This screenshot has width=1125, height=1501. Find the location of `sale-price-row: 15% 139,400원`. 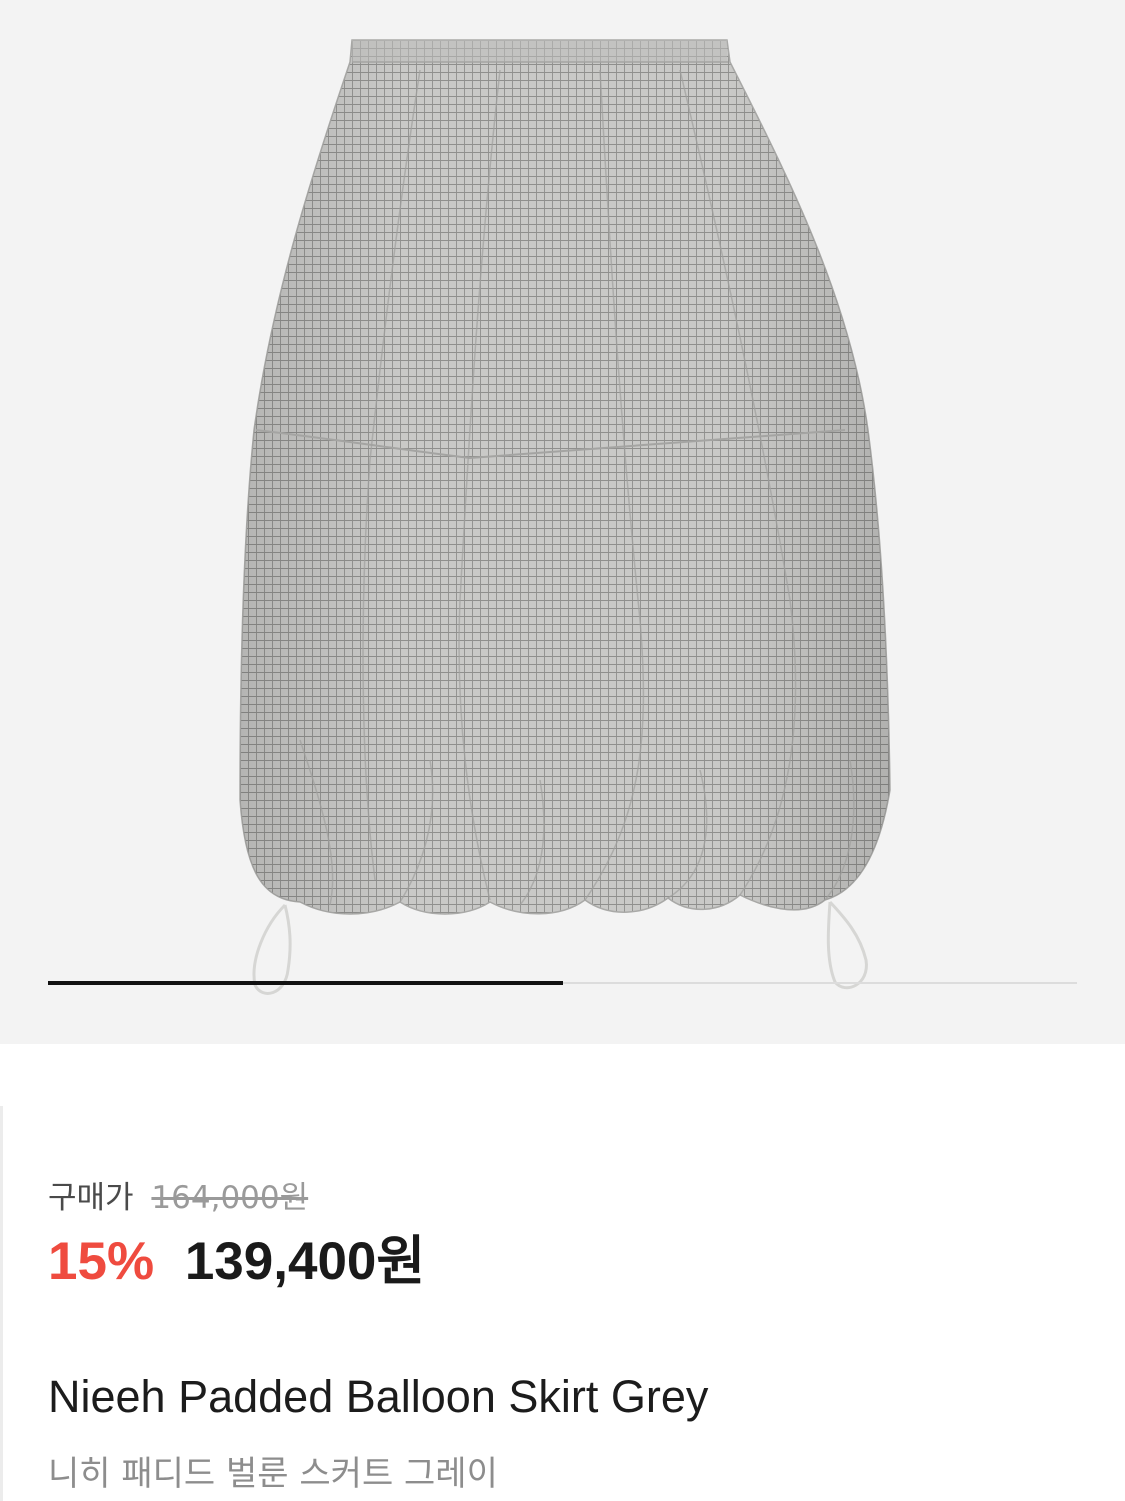

sale-price-row: 15% 139,400원 is located at coordinates (236, 1262).